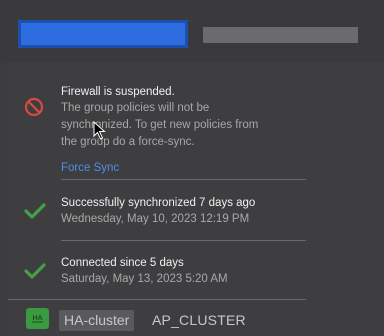 The image size is (384, 336). I want to click on cluster-badge: HA, so click(37, 318).